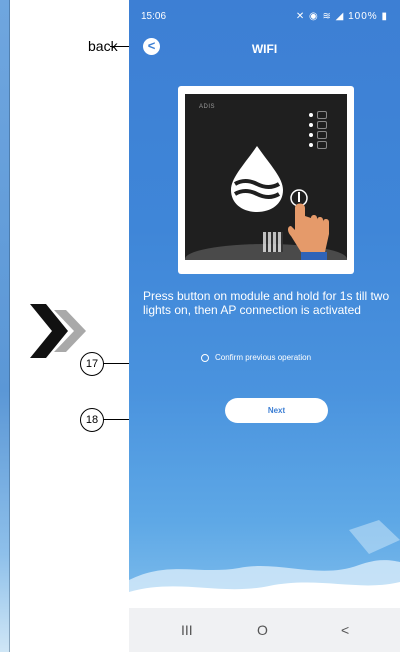 This screenshot has width=406, height=652. What do you see at coordinates (263, 357) in the screenshot?
I see `confirm-label: Confirm previous operation` at bounding box center [263, 357].